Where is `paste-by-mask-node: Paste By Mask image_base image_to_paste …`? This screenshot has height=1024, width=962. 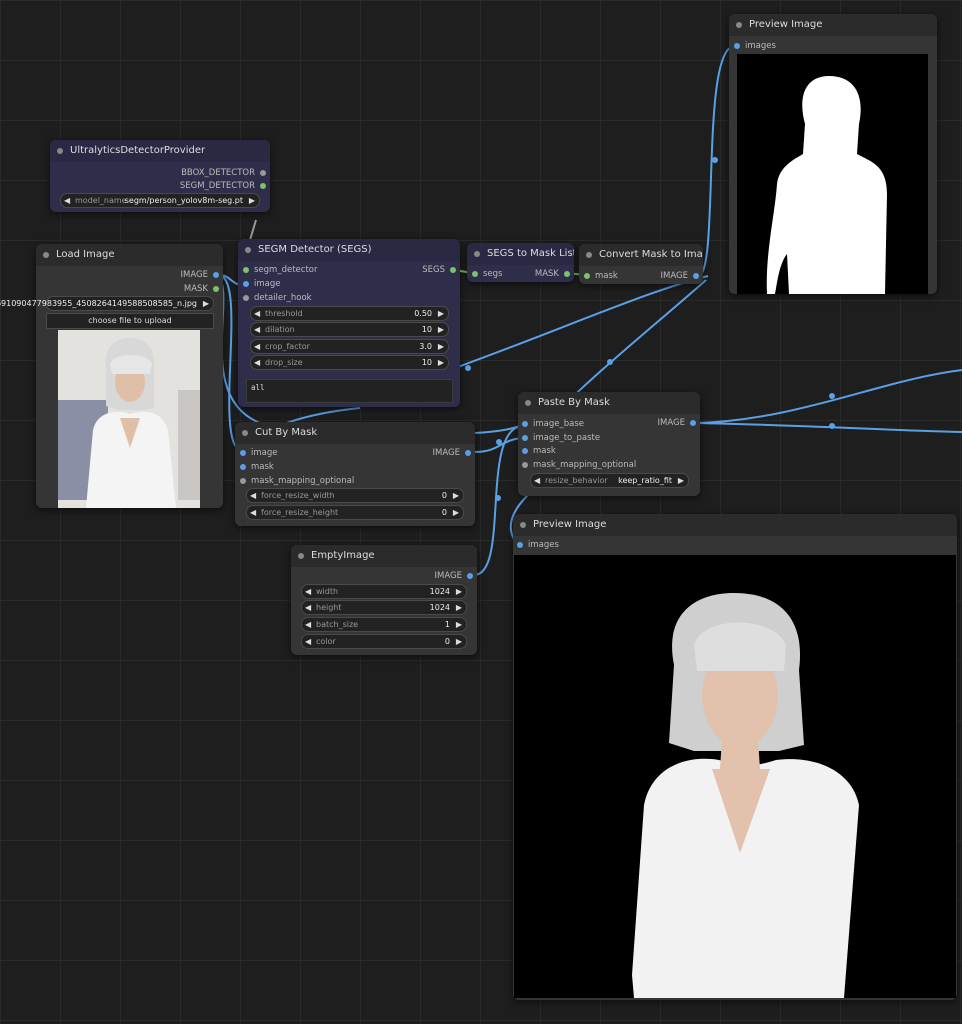
paste-by-mask-node: Paste By Mask image_base image_to_paste … is located at coordinates (609, 444).